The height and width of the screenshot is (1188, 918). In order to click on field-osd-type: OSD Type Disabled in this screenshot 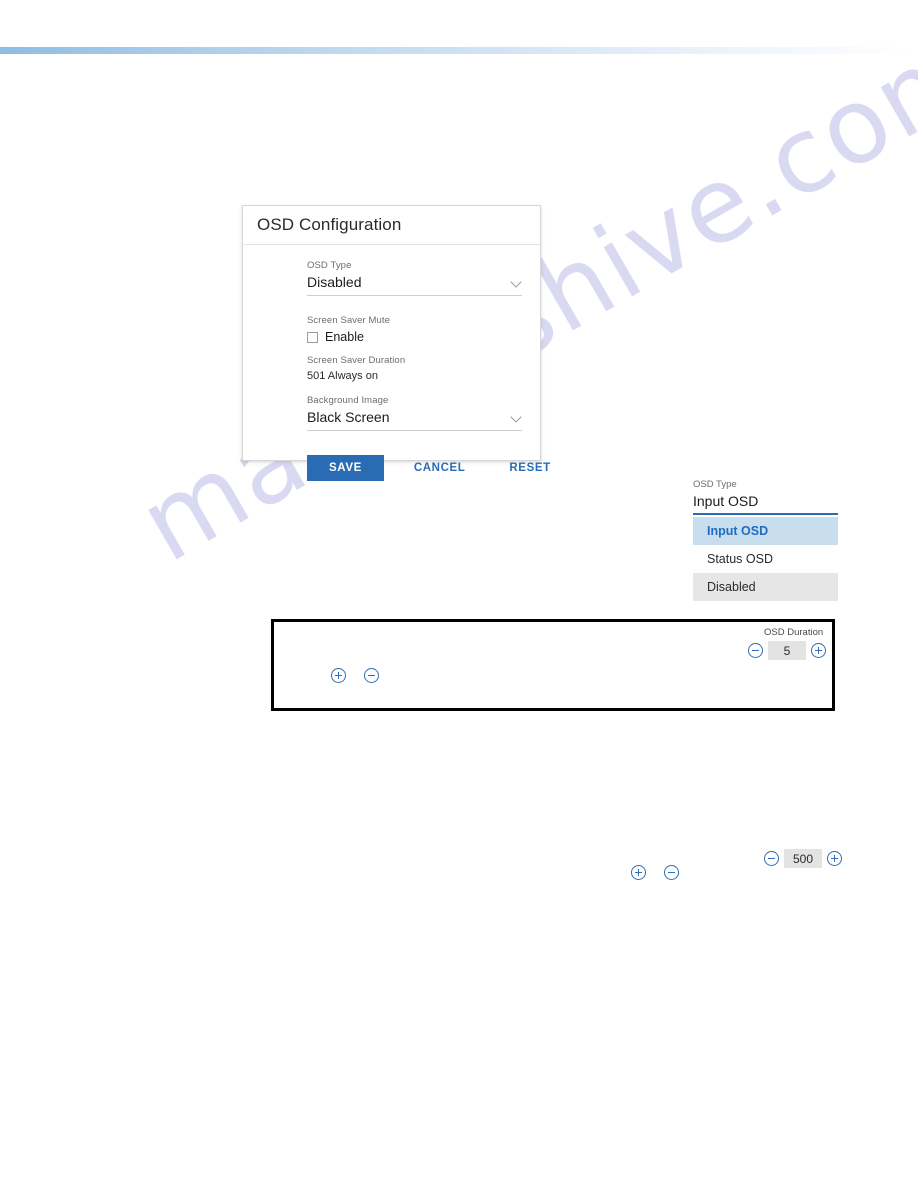, I will do `click(414, 277)`.